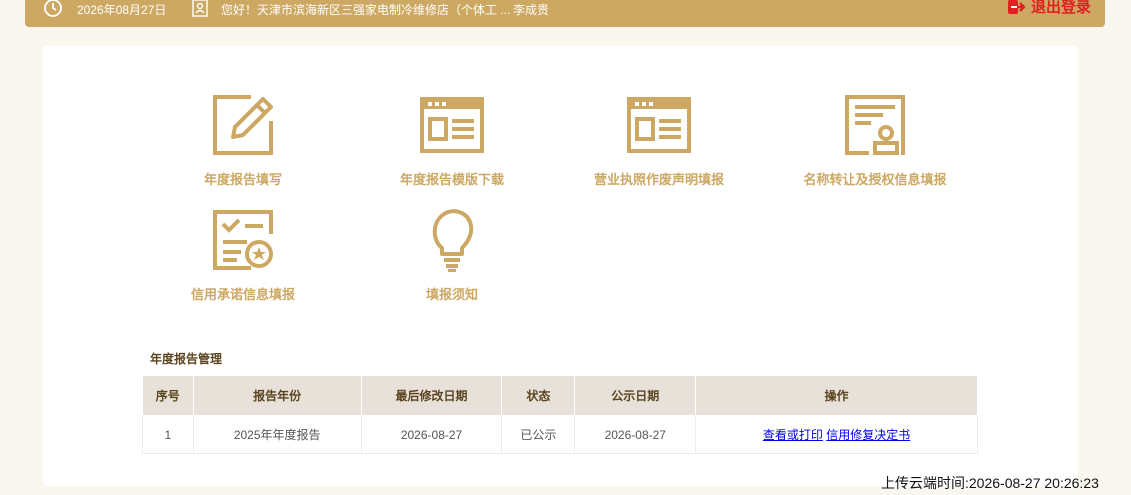  Describe the element at coordinates (659, 125) in the screenshot. I see `license-void-icon` at that location.